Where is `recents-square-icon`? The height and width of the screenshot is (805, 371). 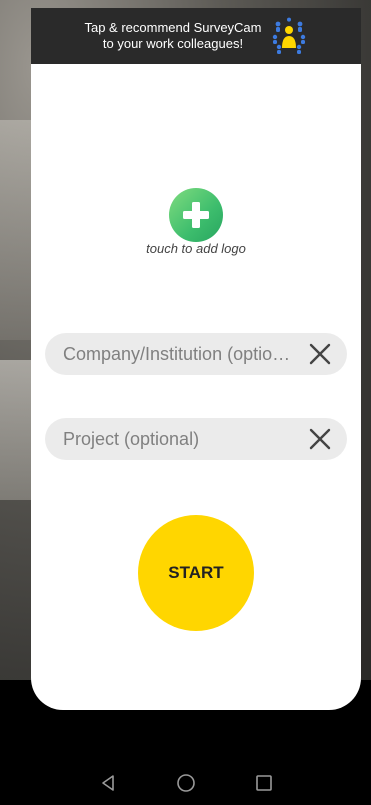
recents-square-icon is located at coordinates (263, 782).